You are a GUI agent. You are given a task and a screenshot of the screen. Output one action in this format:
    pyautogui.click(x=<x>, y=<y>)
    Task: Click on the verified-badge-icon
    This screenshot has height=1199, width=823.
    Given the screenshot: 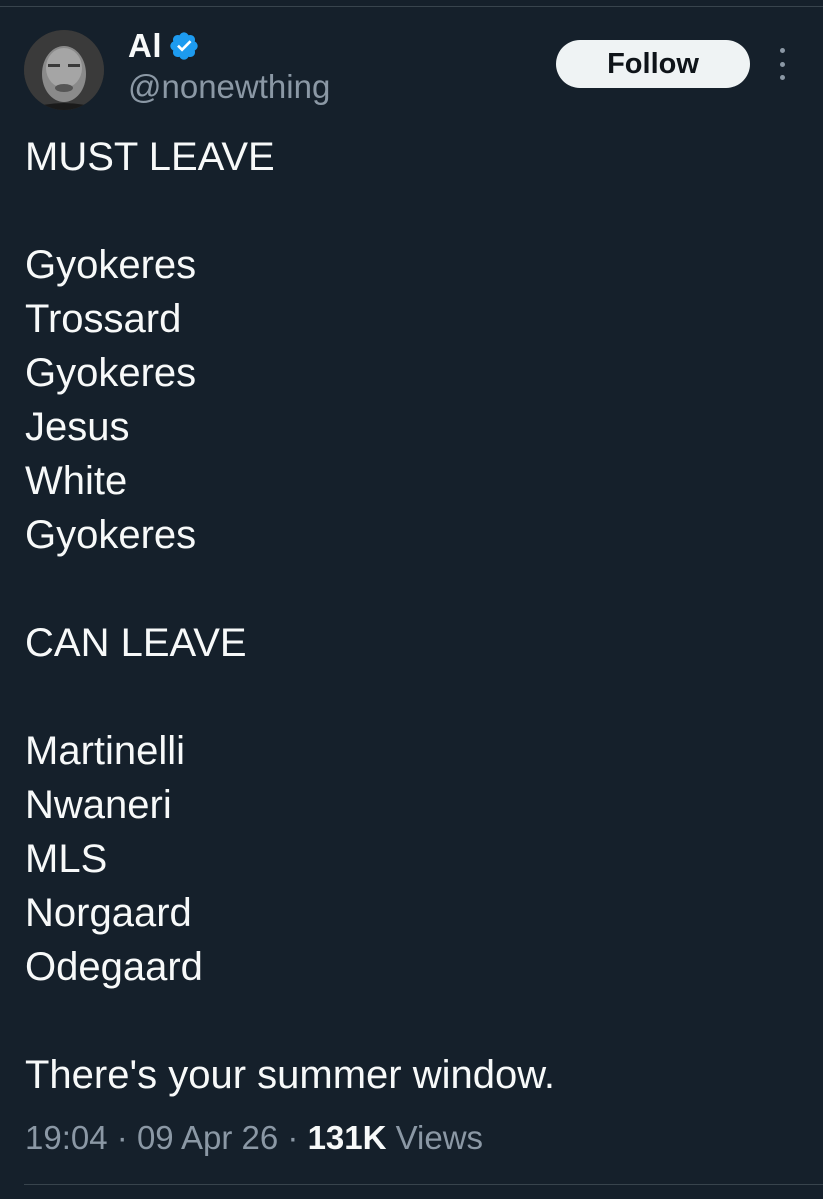 What is the action you would take?
    pyautogui.click(x=184, y=46)
    